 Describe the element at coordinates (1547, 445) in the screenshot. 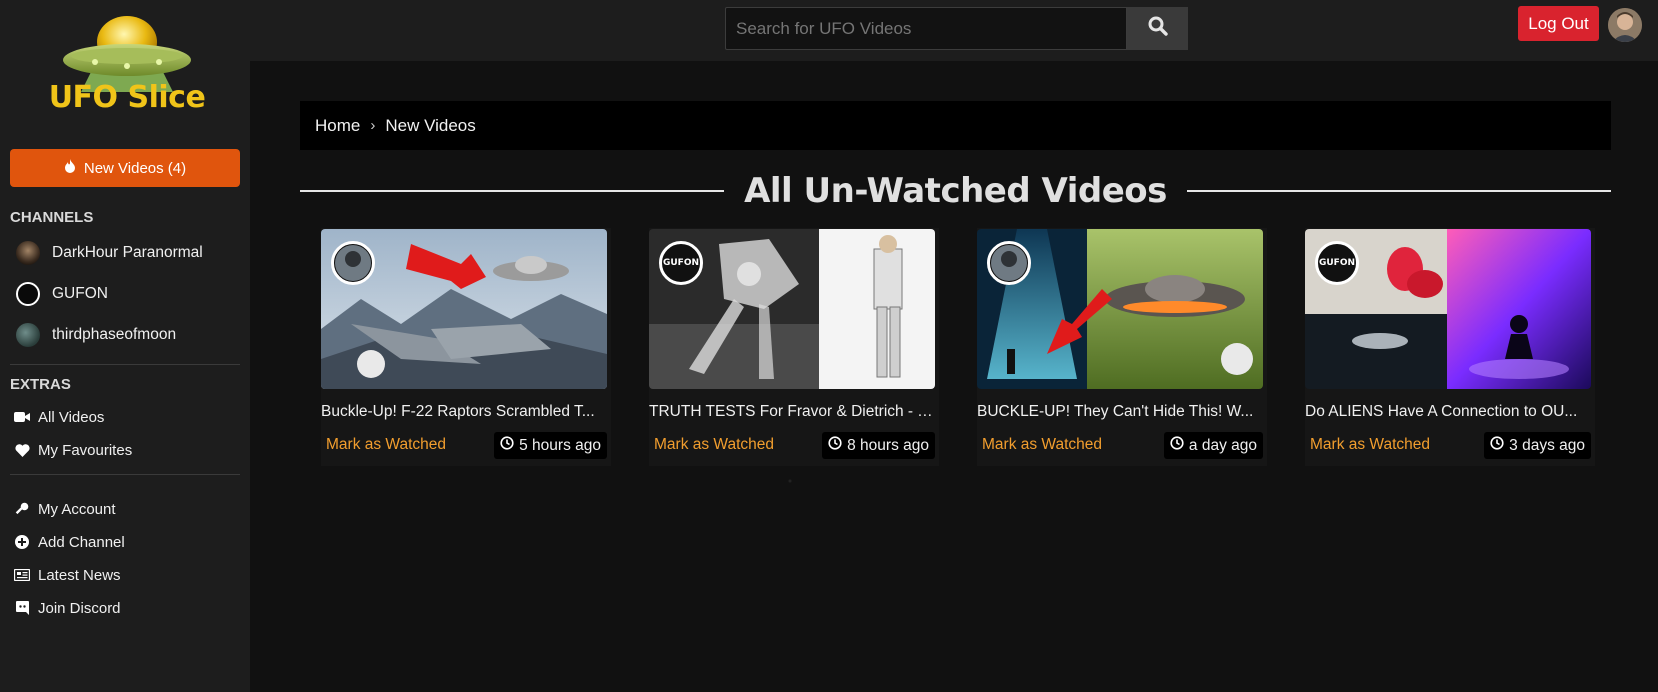

I see `time-label: 3 days ago` at that location.